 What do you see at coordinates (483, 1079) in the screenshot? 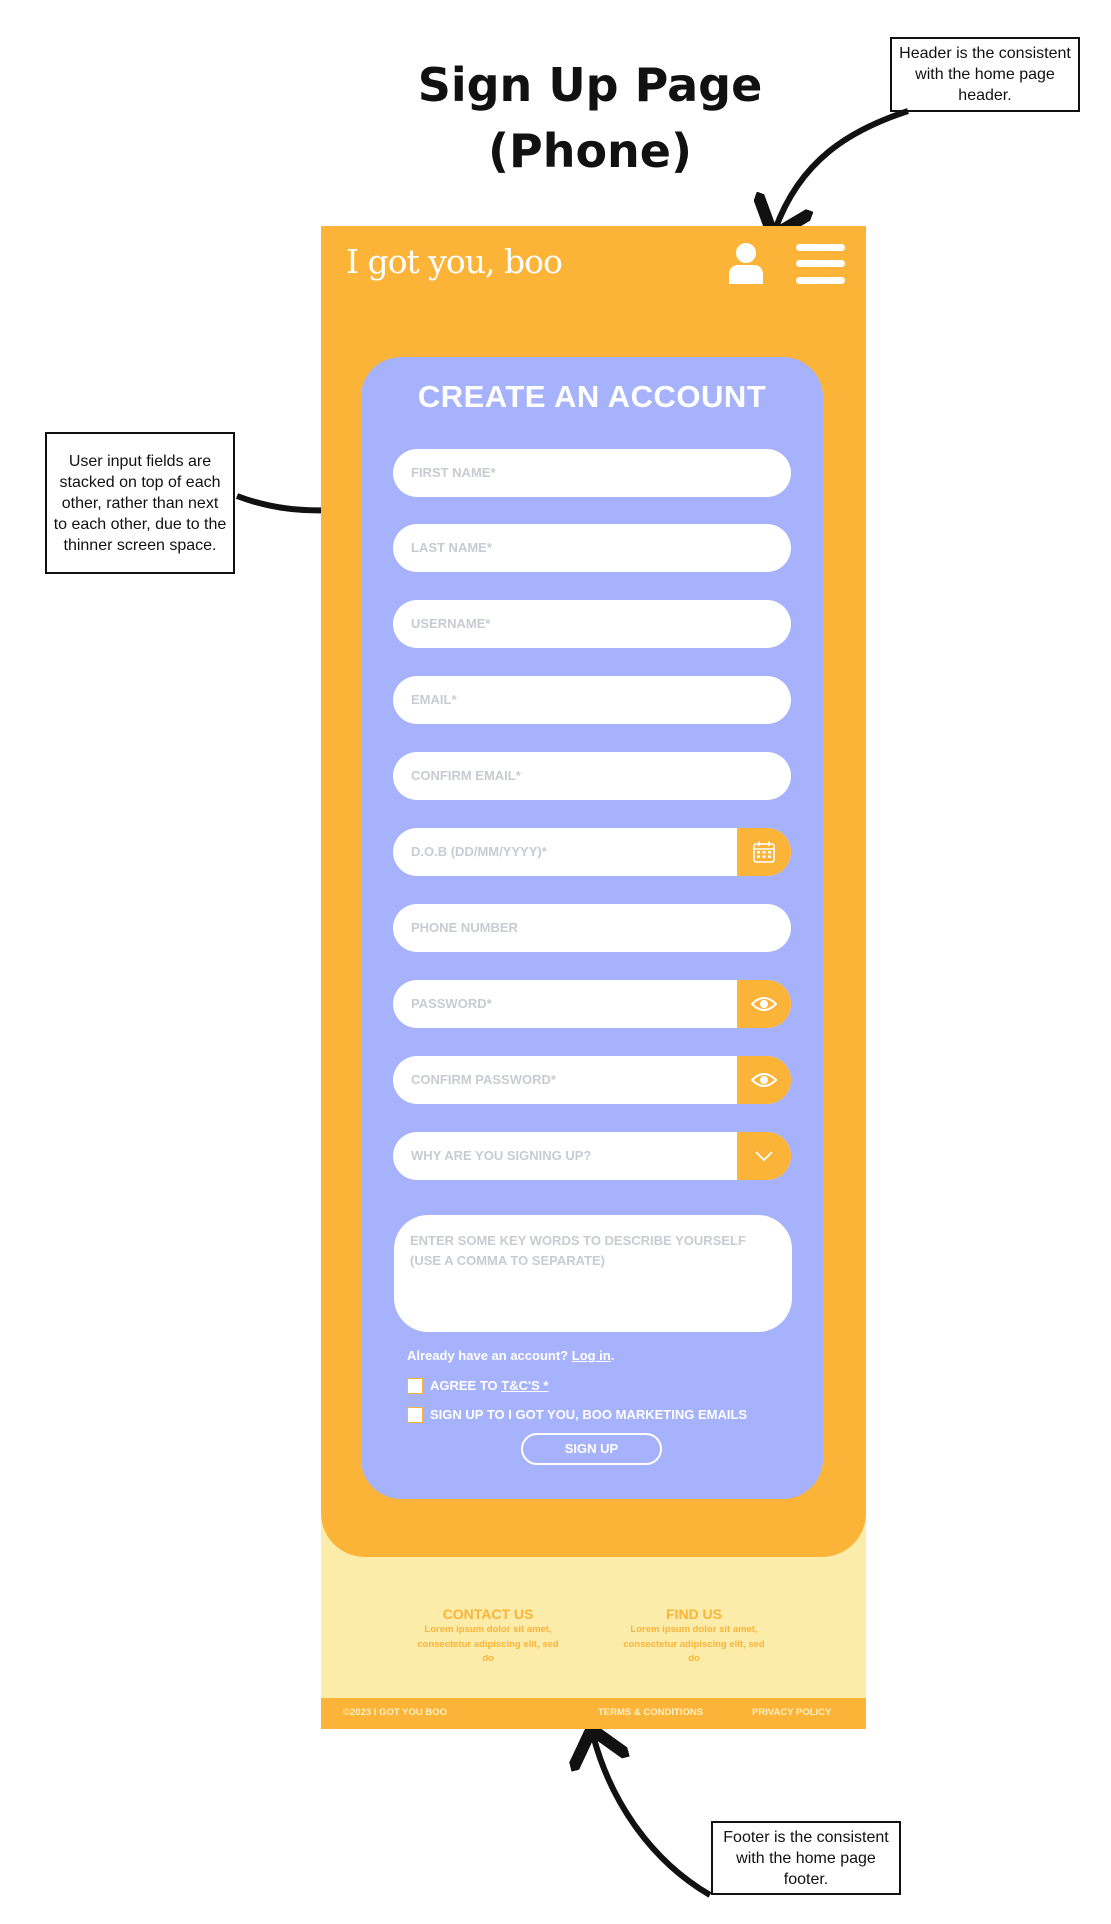
I see `confirm-password-placeholder: CONFIRM PASSWORD*` at bounding box center [483, 1079].